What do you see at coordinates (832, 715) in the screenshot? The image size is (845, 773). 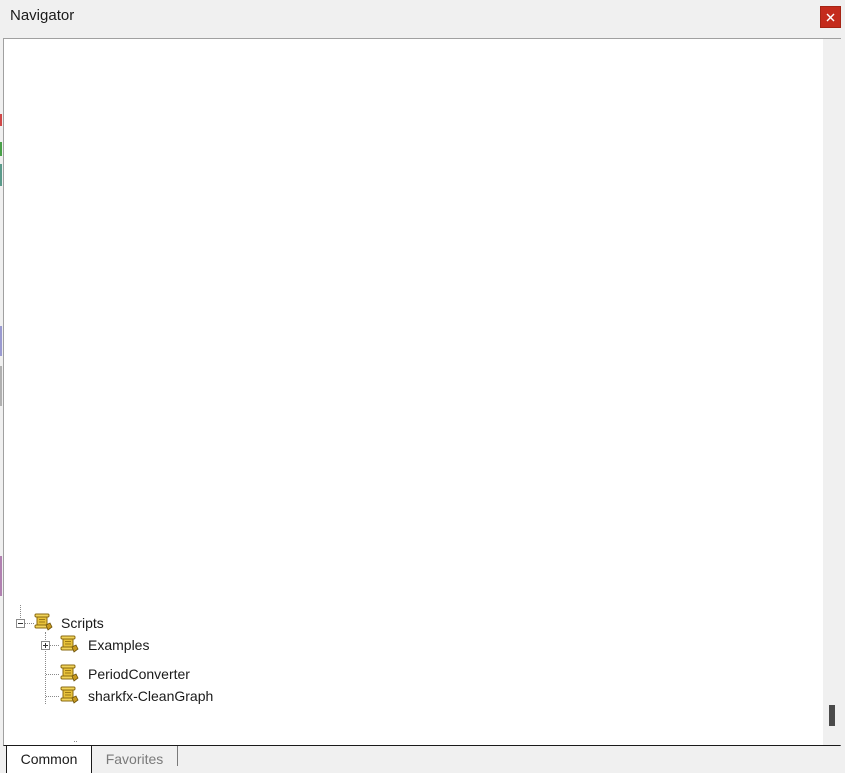 I see `scrollbar-thumb` at bounding box center [832, 715].